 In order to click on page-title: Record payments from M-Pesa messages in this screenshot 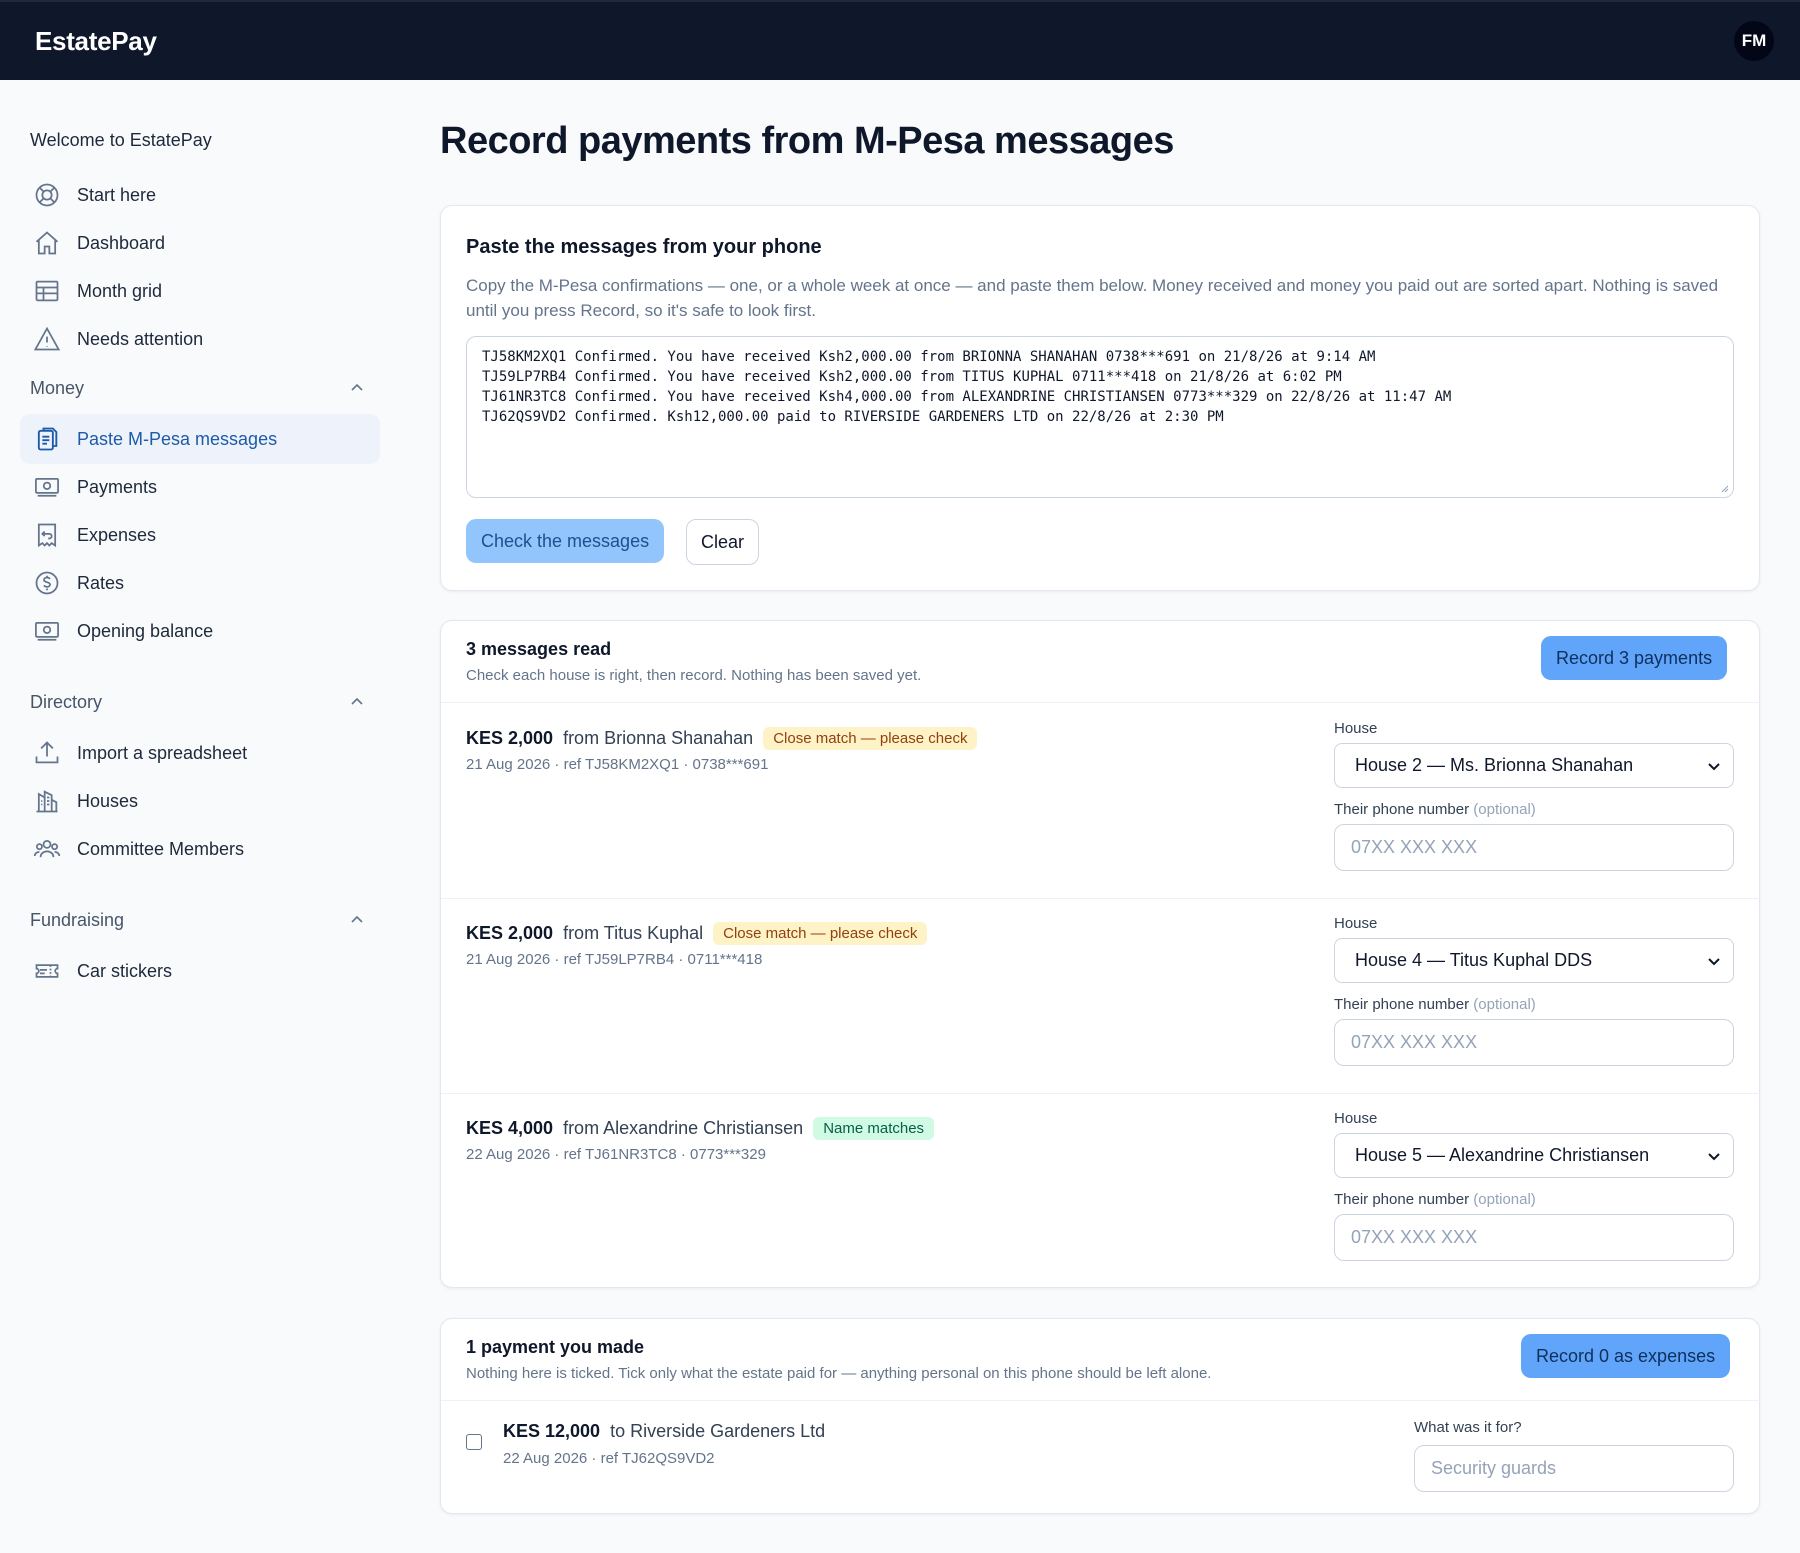, I will do `click(807, 141)`.